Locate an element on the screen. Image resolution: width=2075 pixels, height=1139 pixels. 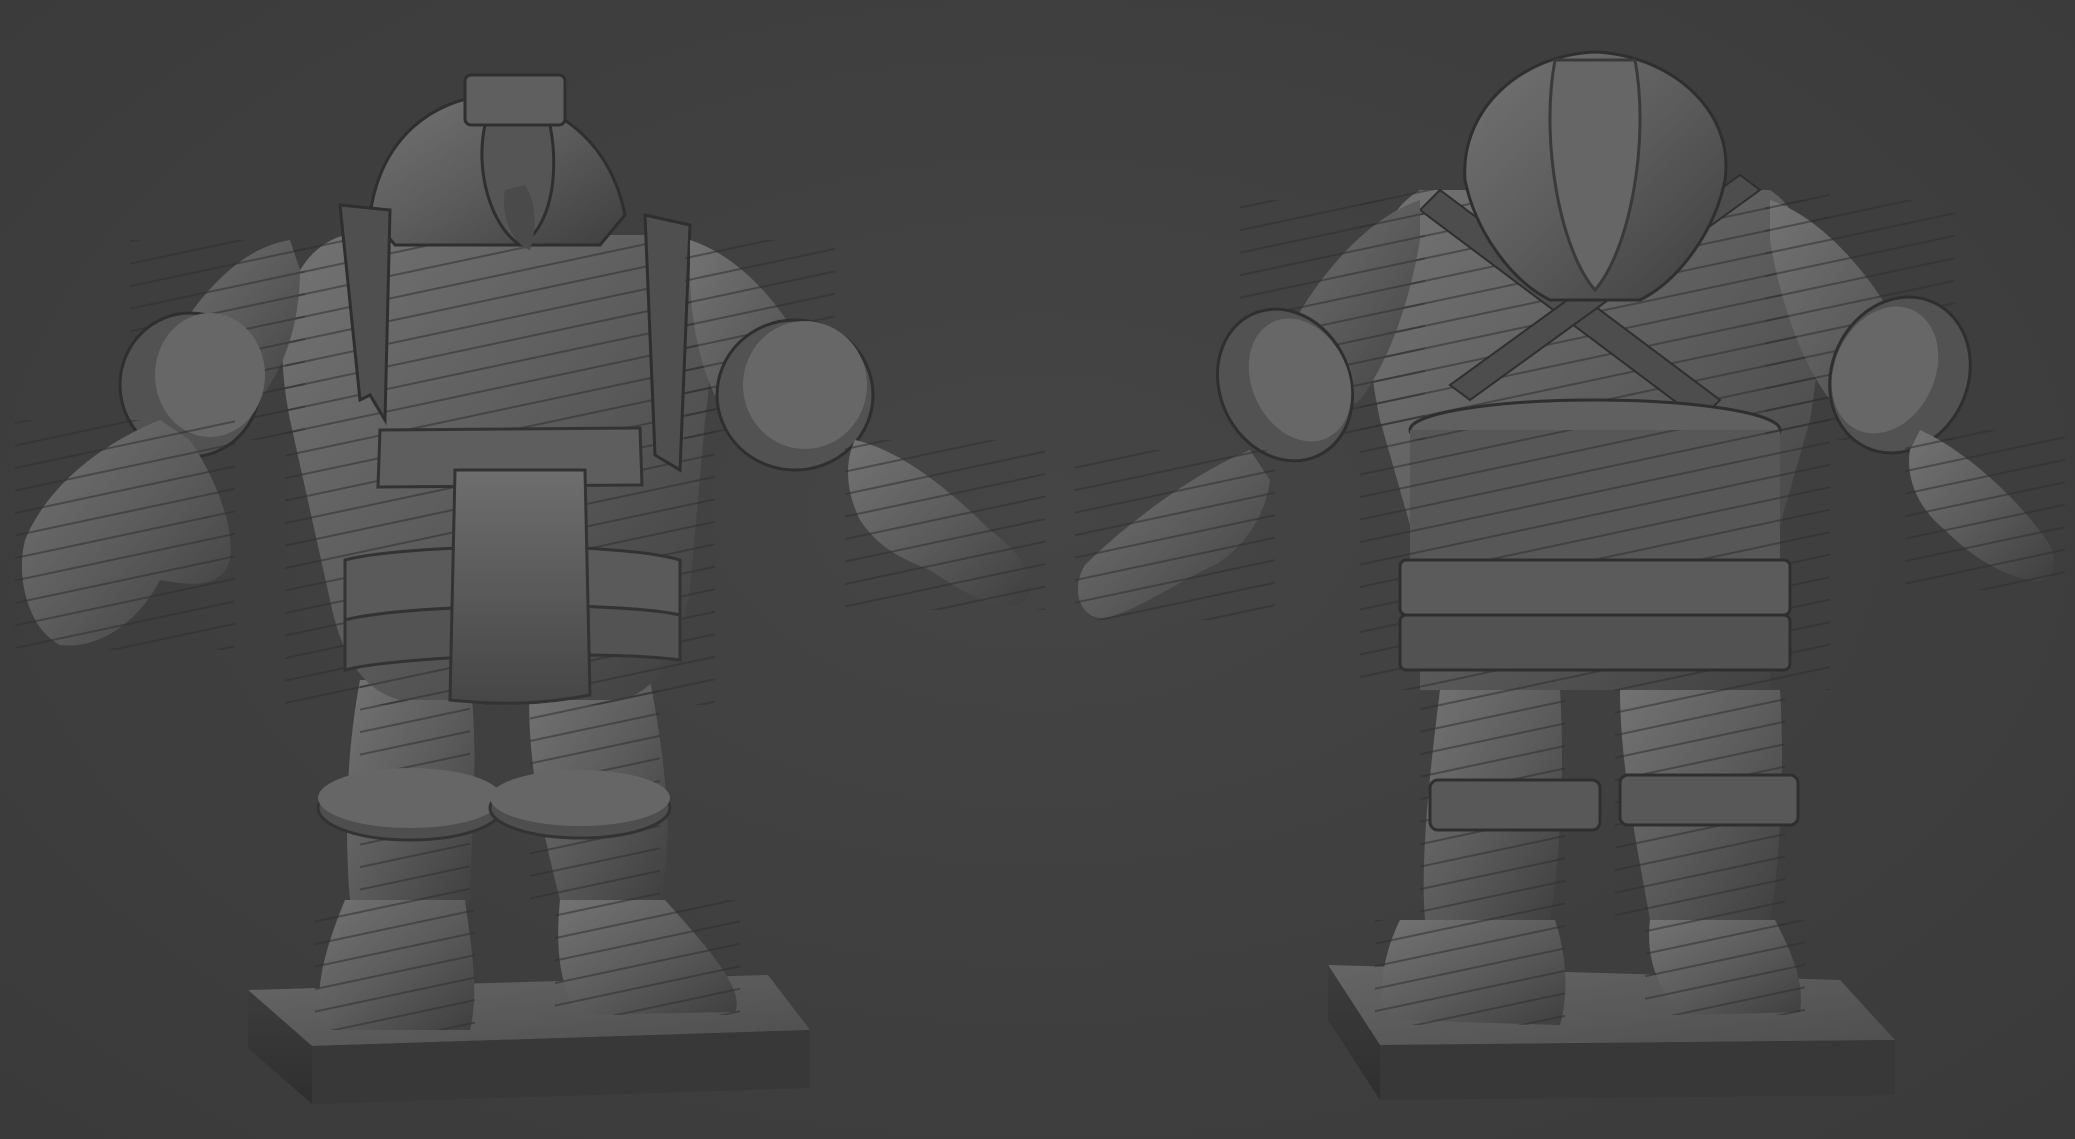
front-left-arm is located at coordinates (160, 445).